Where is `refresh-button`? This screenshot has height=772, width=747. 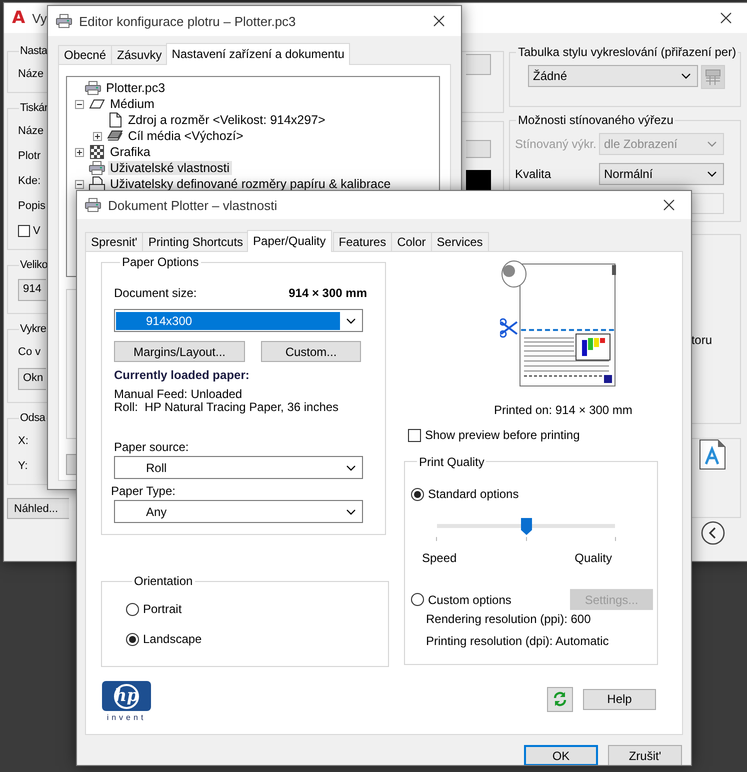
refresh-button is located at coordinates (560, 699).